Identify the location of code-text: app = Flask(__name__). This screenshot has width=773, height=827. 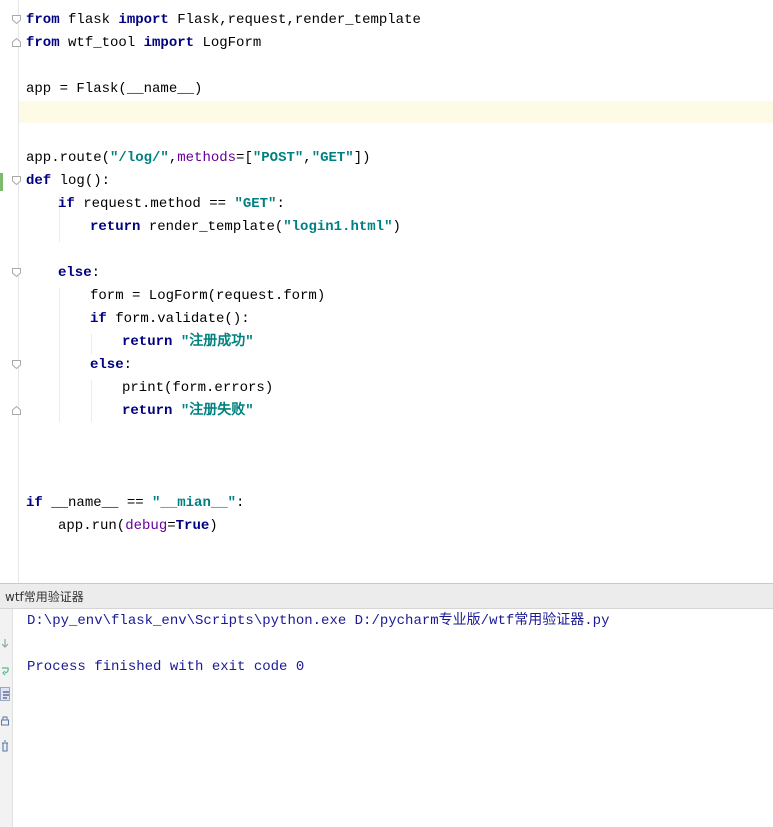
(114, 89).